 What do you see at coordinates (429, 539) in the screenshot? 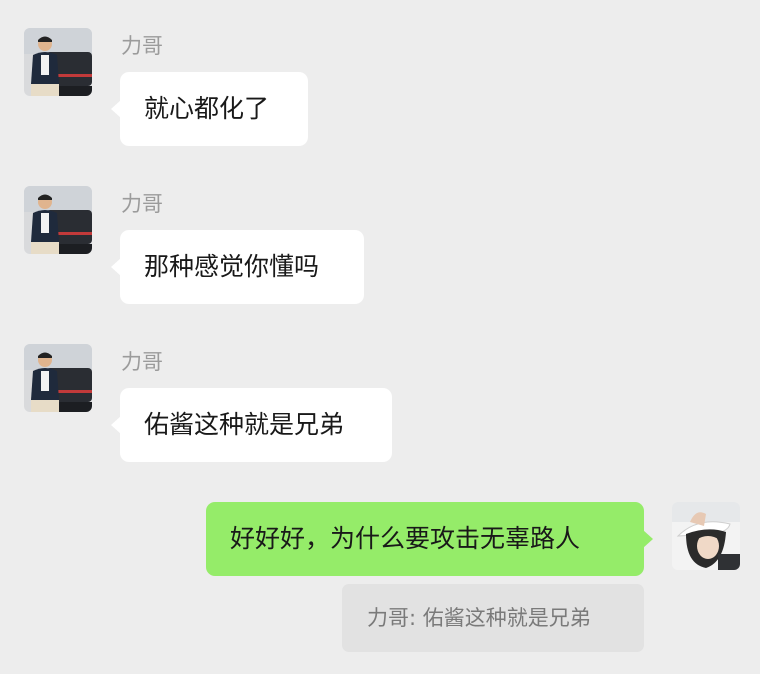
I see `message-bubble-outgoing: 好好好，为什么要攻击无辜路人` at bounding box center [429, 539].